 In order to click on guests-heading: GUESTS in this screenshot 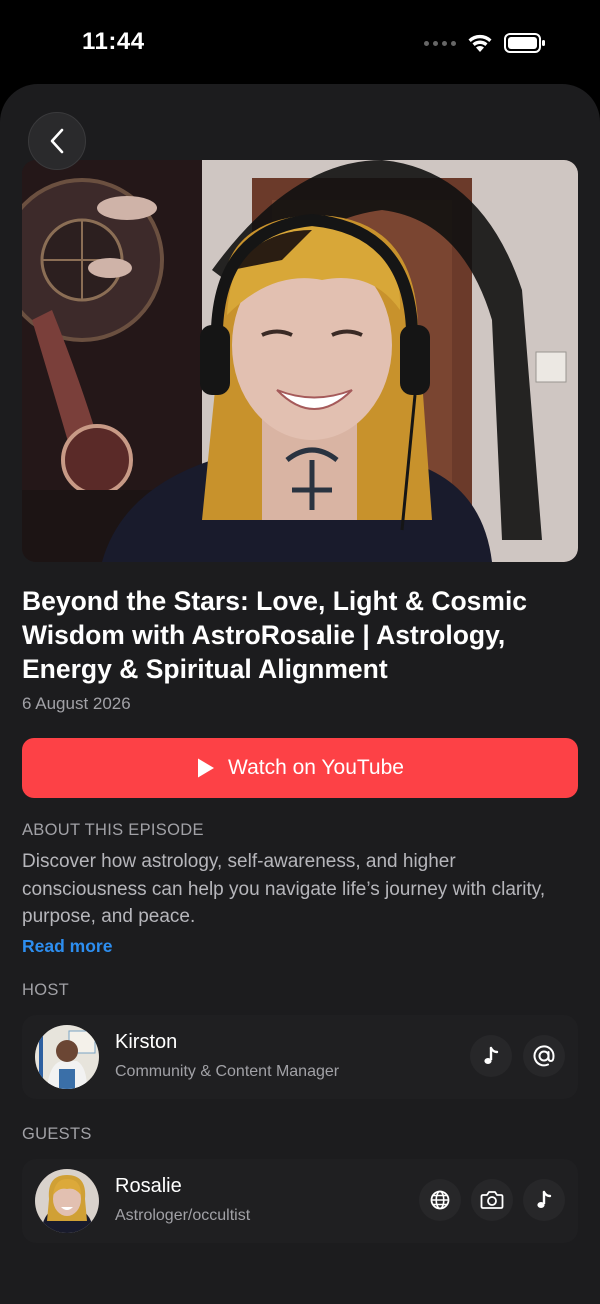, I will do `click(57, 1134)`.